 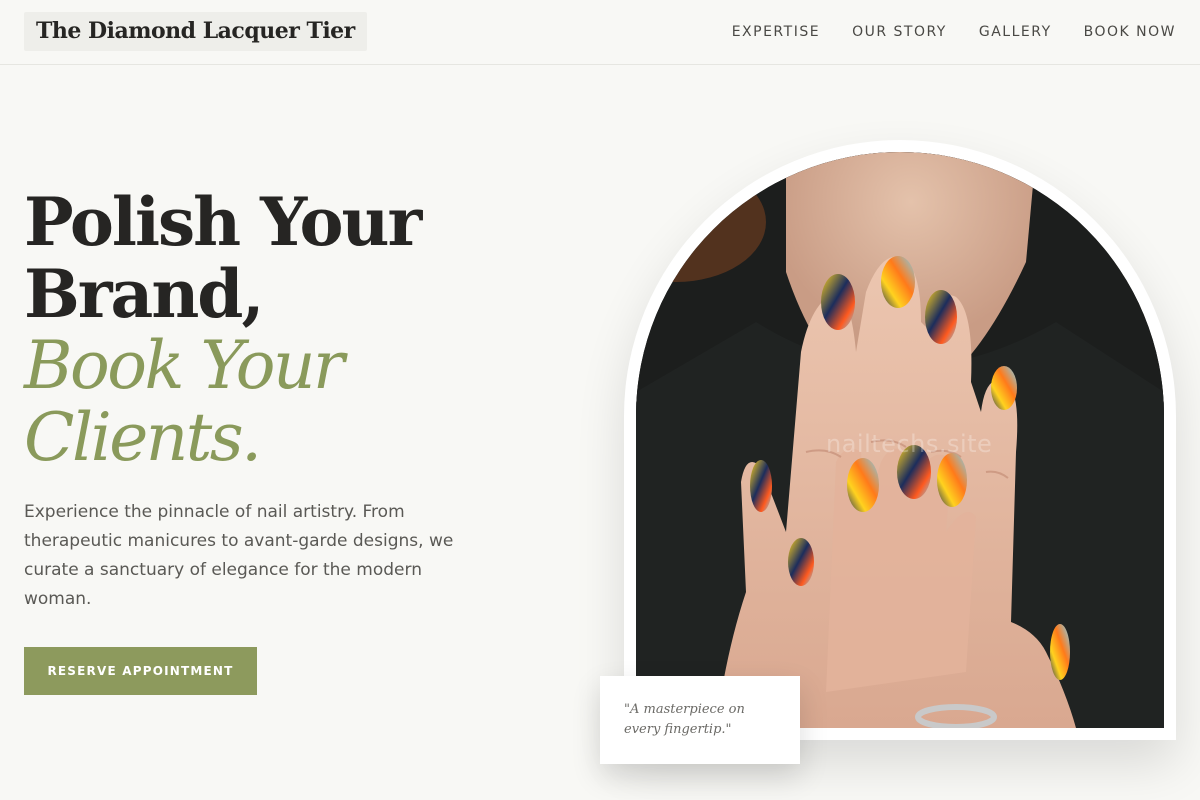 I want to click on image-watermark: nailtechs.site, so click(x=909, y=444).